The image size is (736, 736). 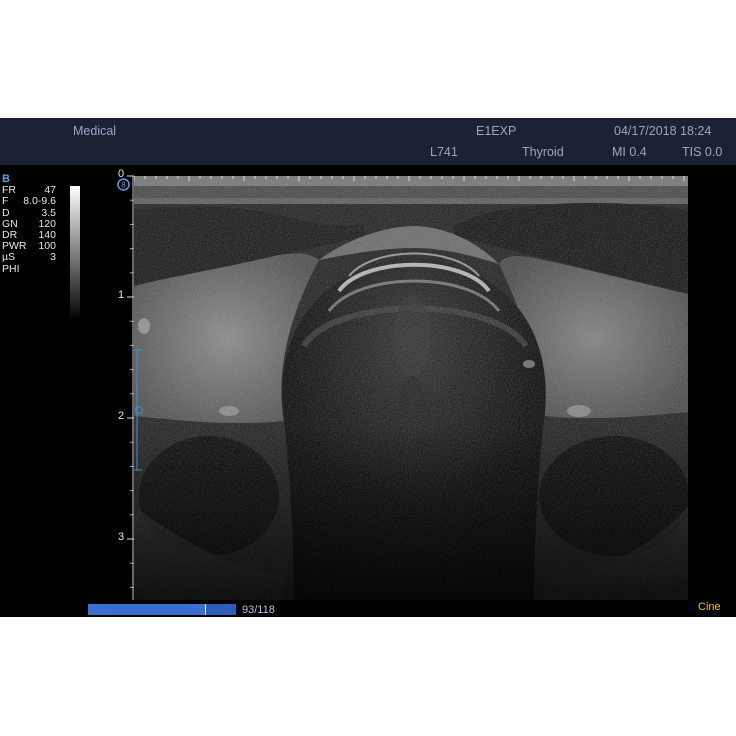 What do you see at coordinates (29, 268) in the screenshot?
I see `param-row: PHI` at bounding box center [29, 268].